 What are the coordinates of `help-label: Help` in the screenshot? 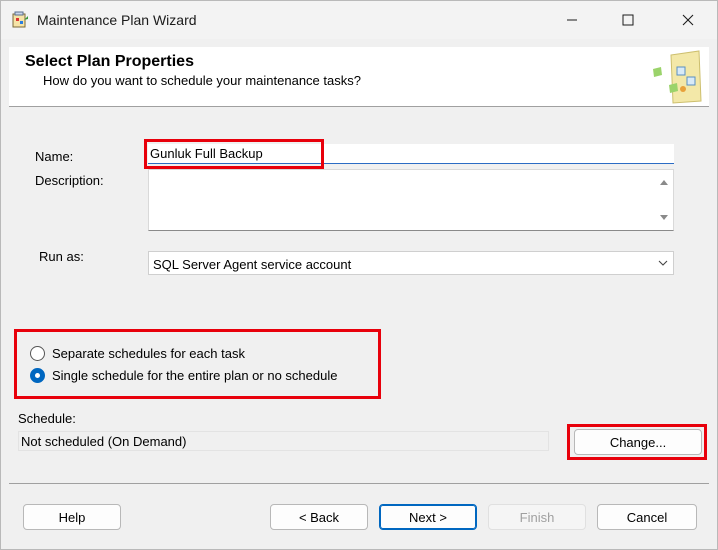 It's located at (72, 517).